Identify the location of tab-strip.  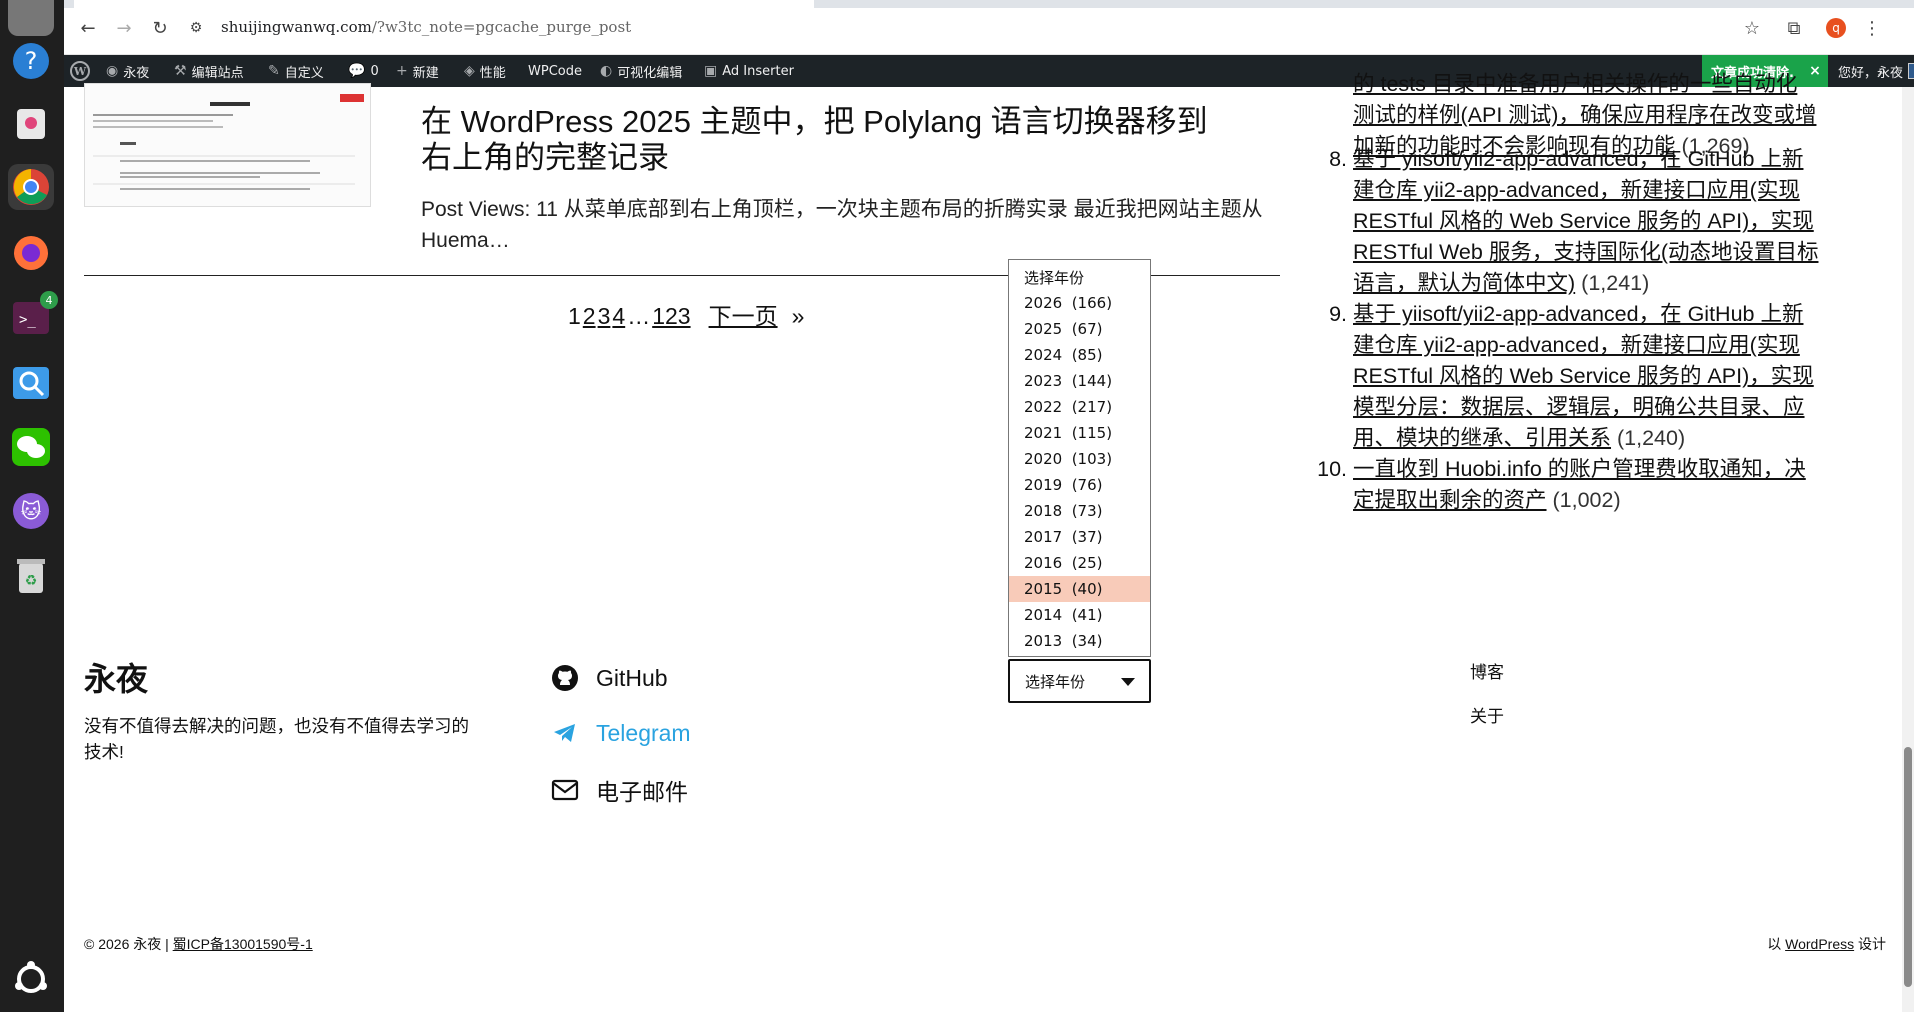
(1364, 4).